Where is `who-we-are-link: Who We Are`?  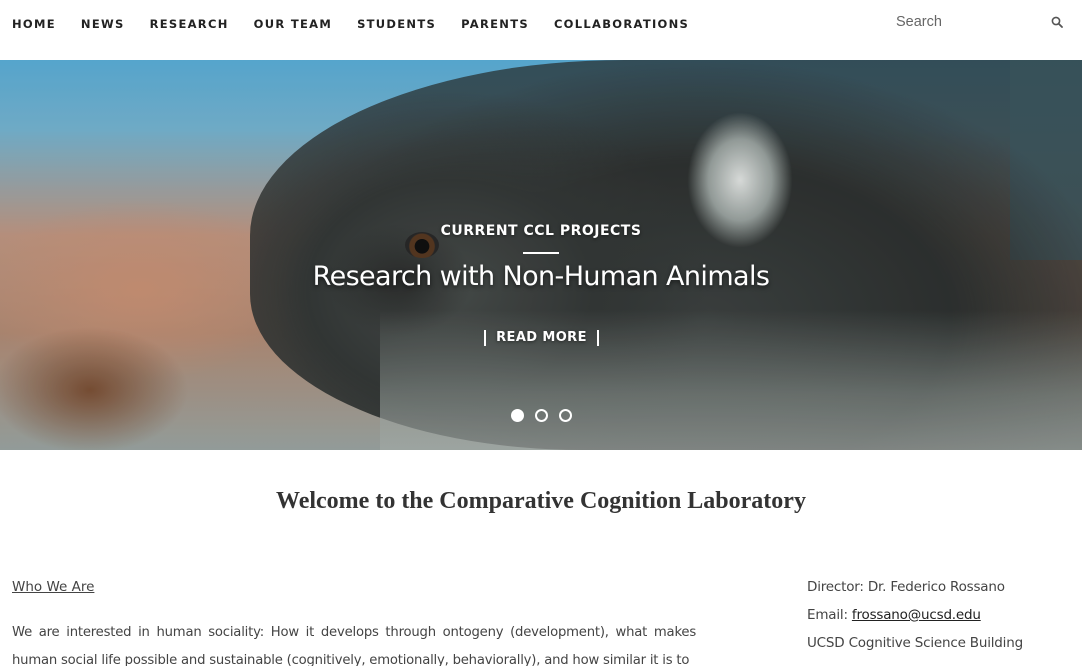
who-we-are-link: Who We Are is located at coordinates (53, 587).